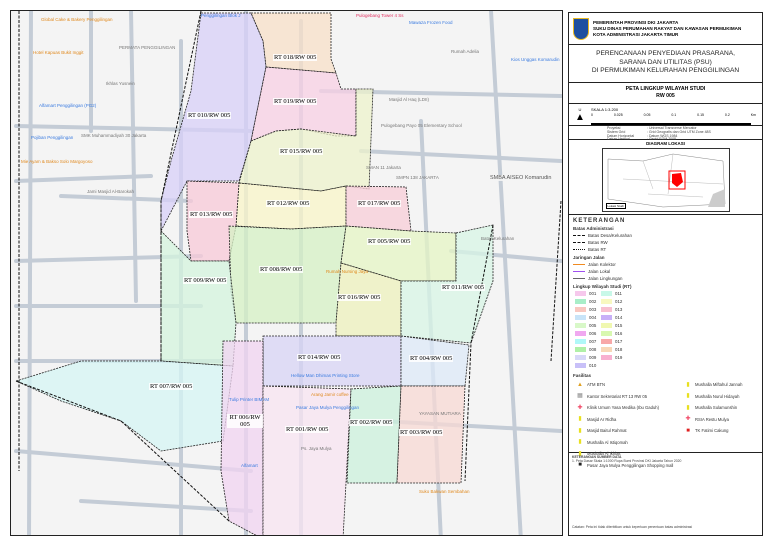 This screenshot has height=544, width=768. Describe the element at coordinates (593, 317) in the screenshot. I see `swatch-label: 004` at that location.